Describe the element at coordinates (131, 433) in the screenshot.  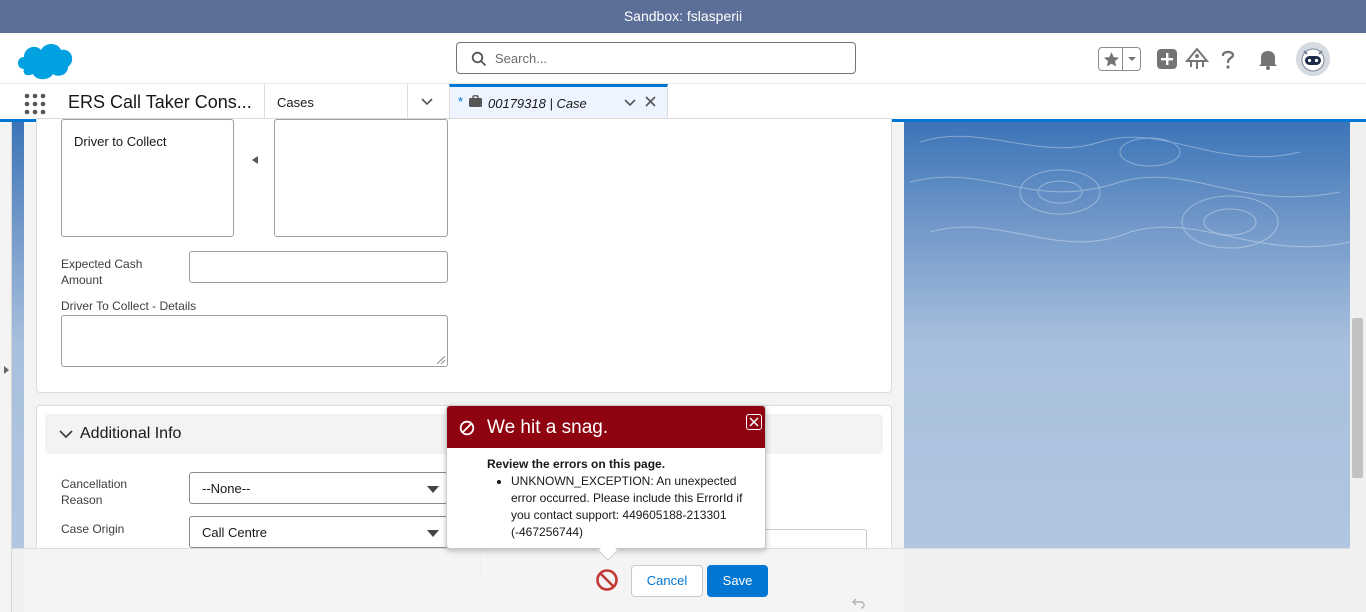
I see `section-title: Additional Info` at that location.